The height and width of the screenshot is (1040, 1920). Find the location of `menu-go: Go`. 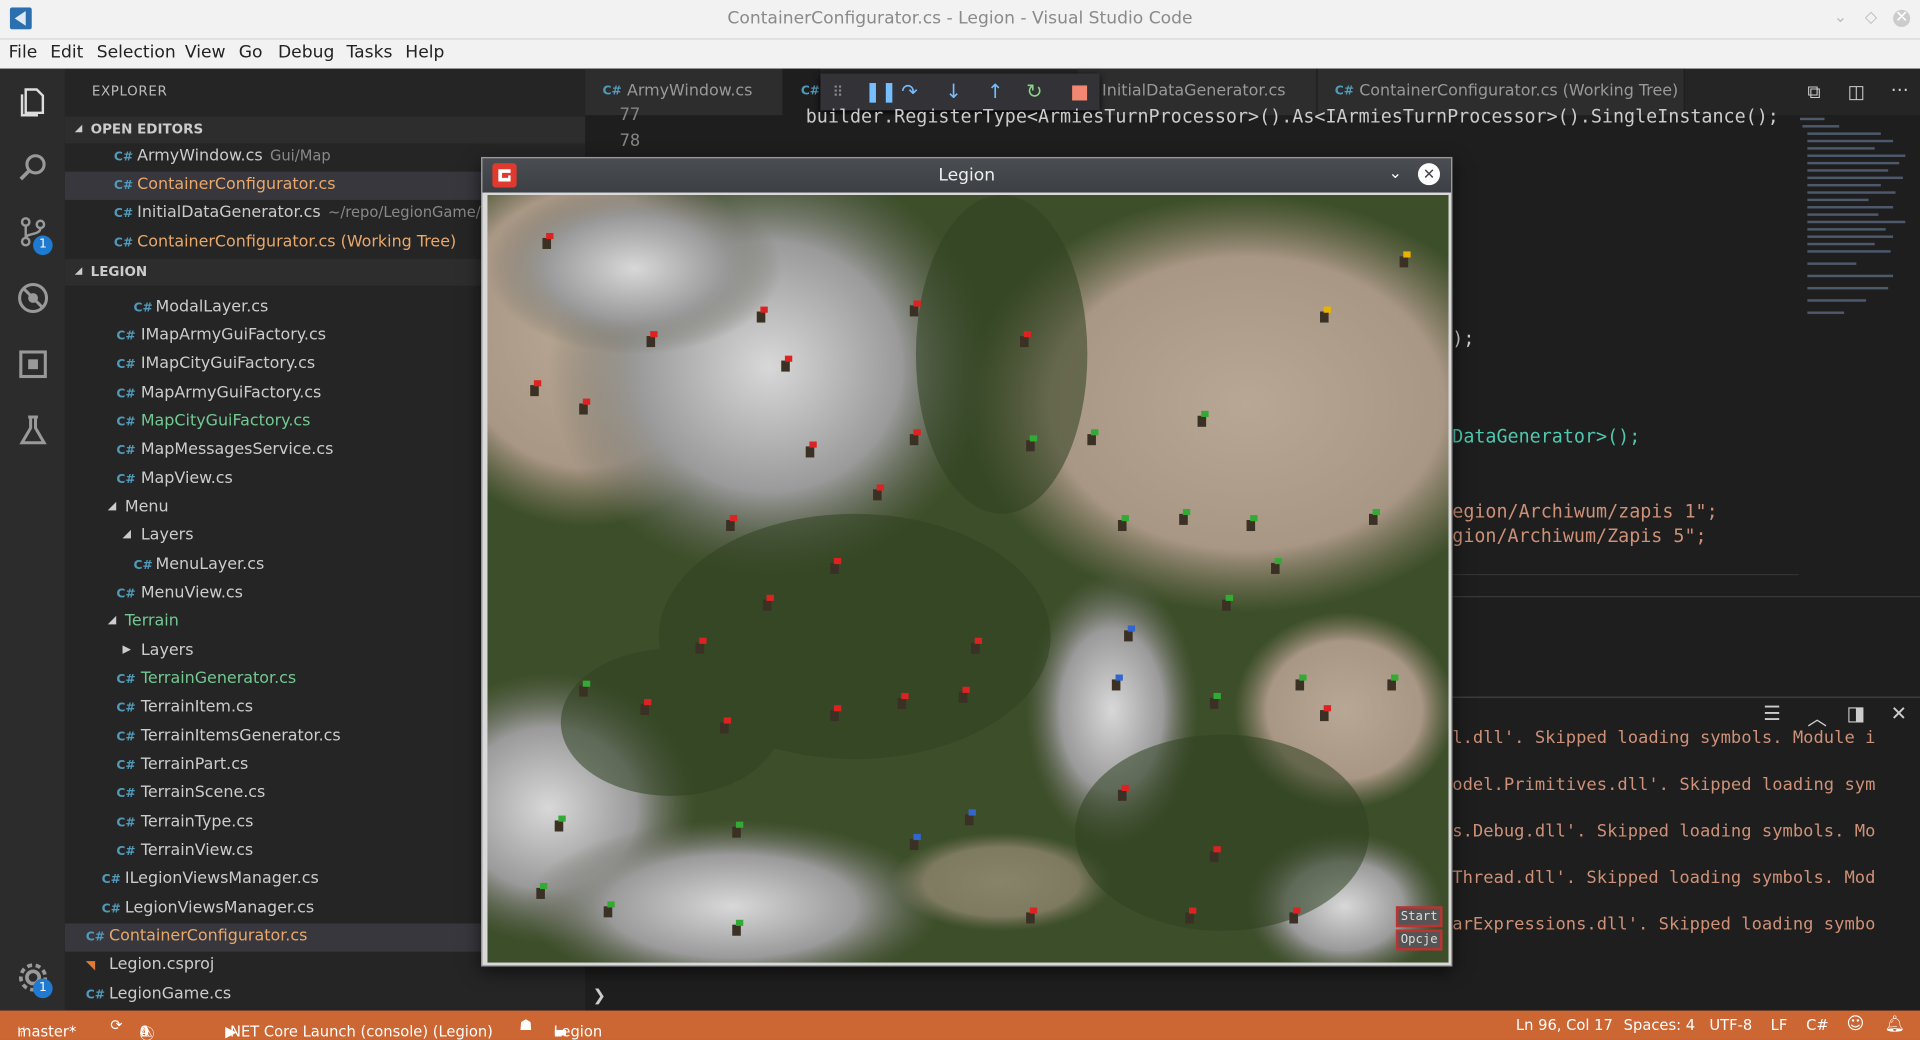

menu-go: Go is located at coordinates (251, 53).